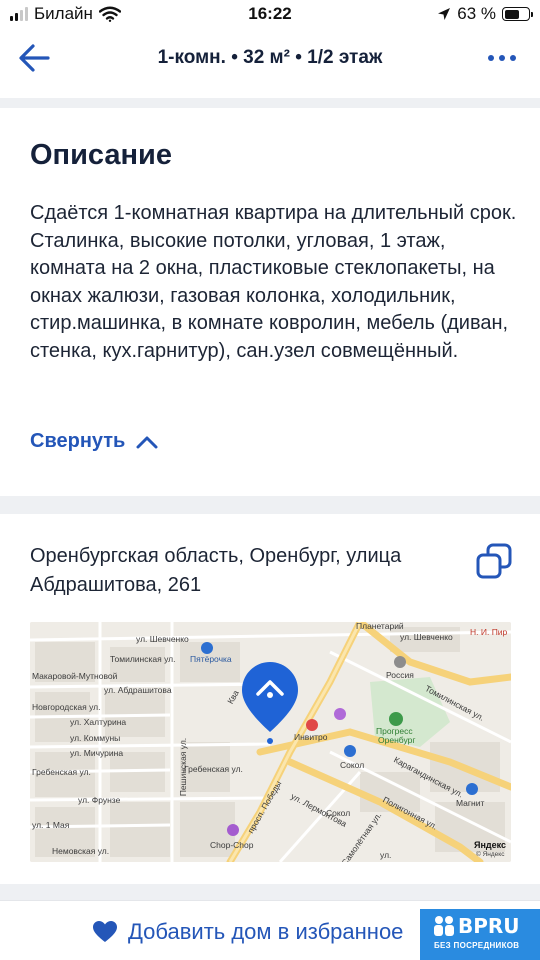  Describe the element at coordinates (95, 738) in the screenshot. I see `map-label: ул. Коммуны` at that location.